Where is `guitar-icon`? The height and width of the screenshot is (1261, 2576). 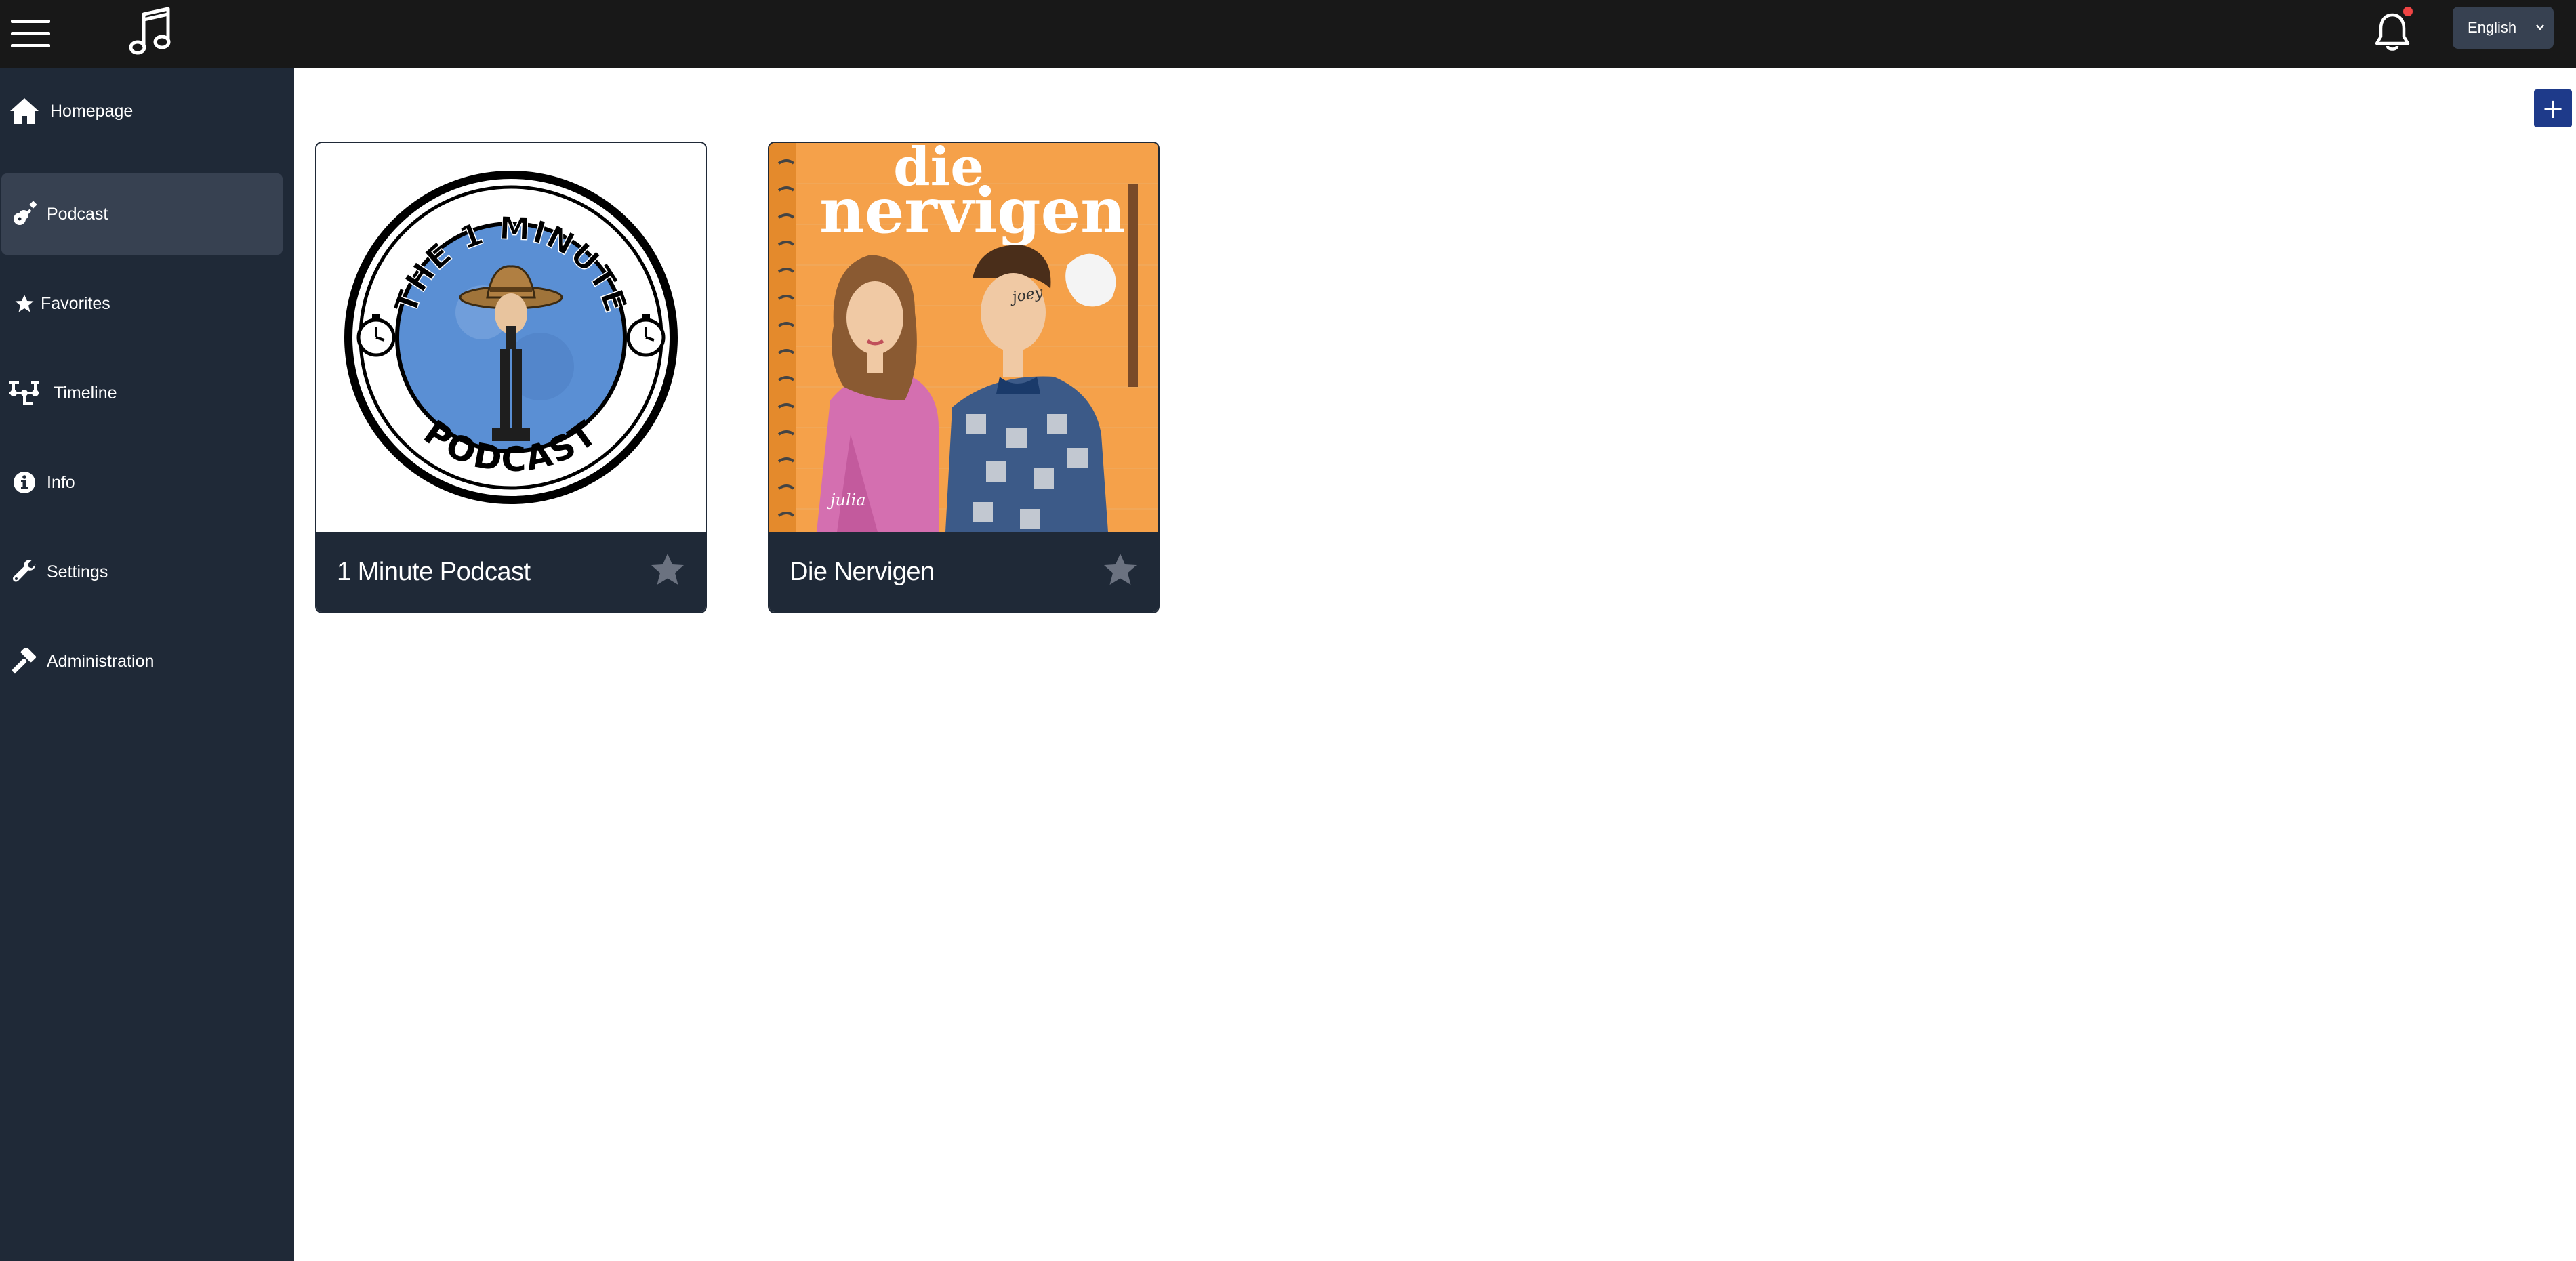
guitar-icon is located at coordinates (25, 214).